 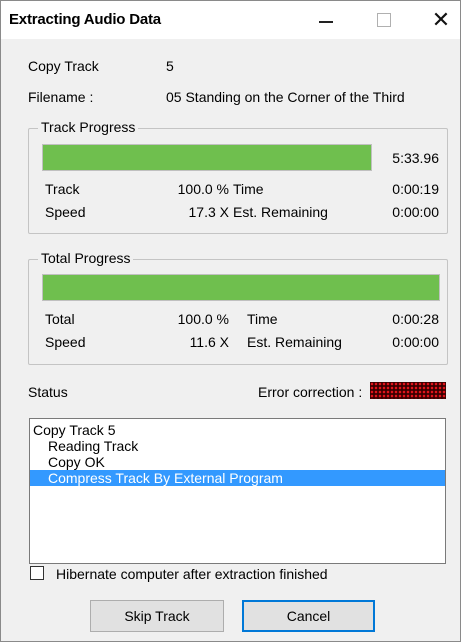 I want to click on total-progress-bar, so click(x=241, y=287).